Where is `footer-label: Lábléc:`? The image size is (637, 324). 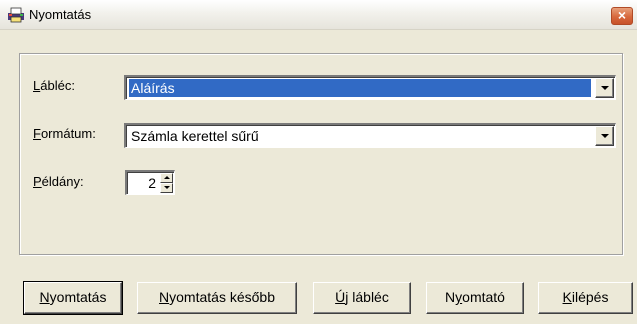 footer-label: Lábléc: is located at coordinates (54, 85).